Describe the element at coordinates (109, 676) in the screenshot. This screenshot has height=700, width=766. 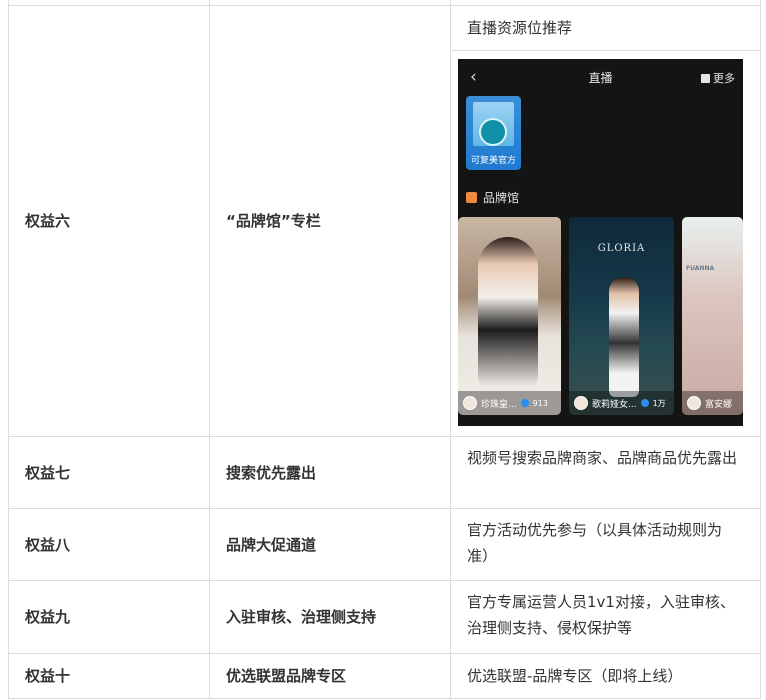
I see `rights-label: 权益十` at that location.